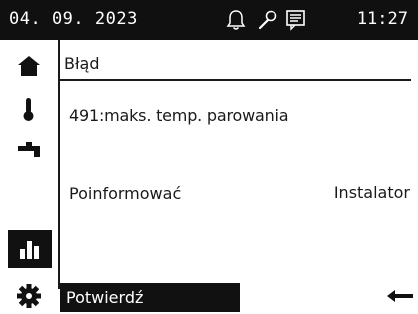  I want to click on page-title: Błąd, so click(82, 63).